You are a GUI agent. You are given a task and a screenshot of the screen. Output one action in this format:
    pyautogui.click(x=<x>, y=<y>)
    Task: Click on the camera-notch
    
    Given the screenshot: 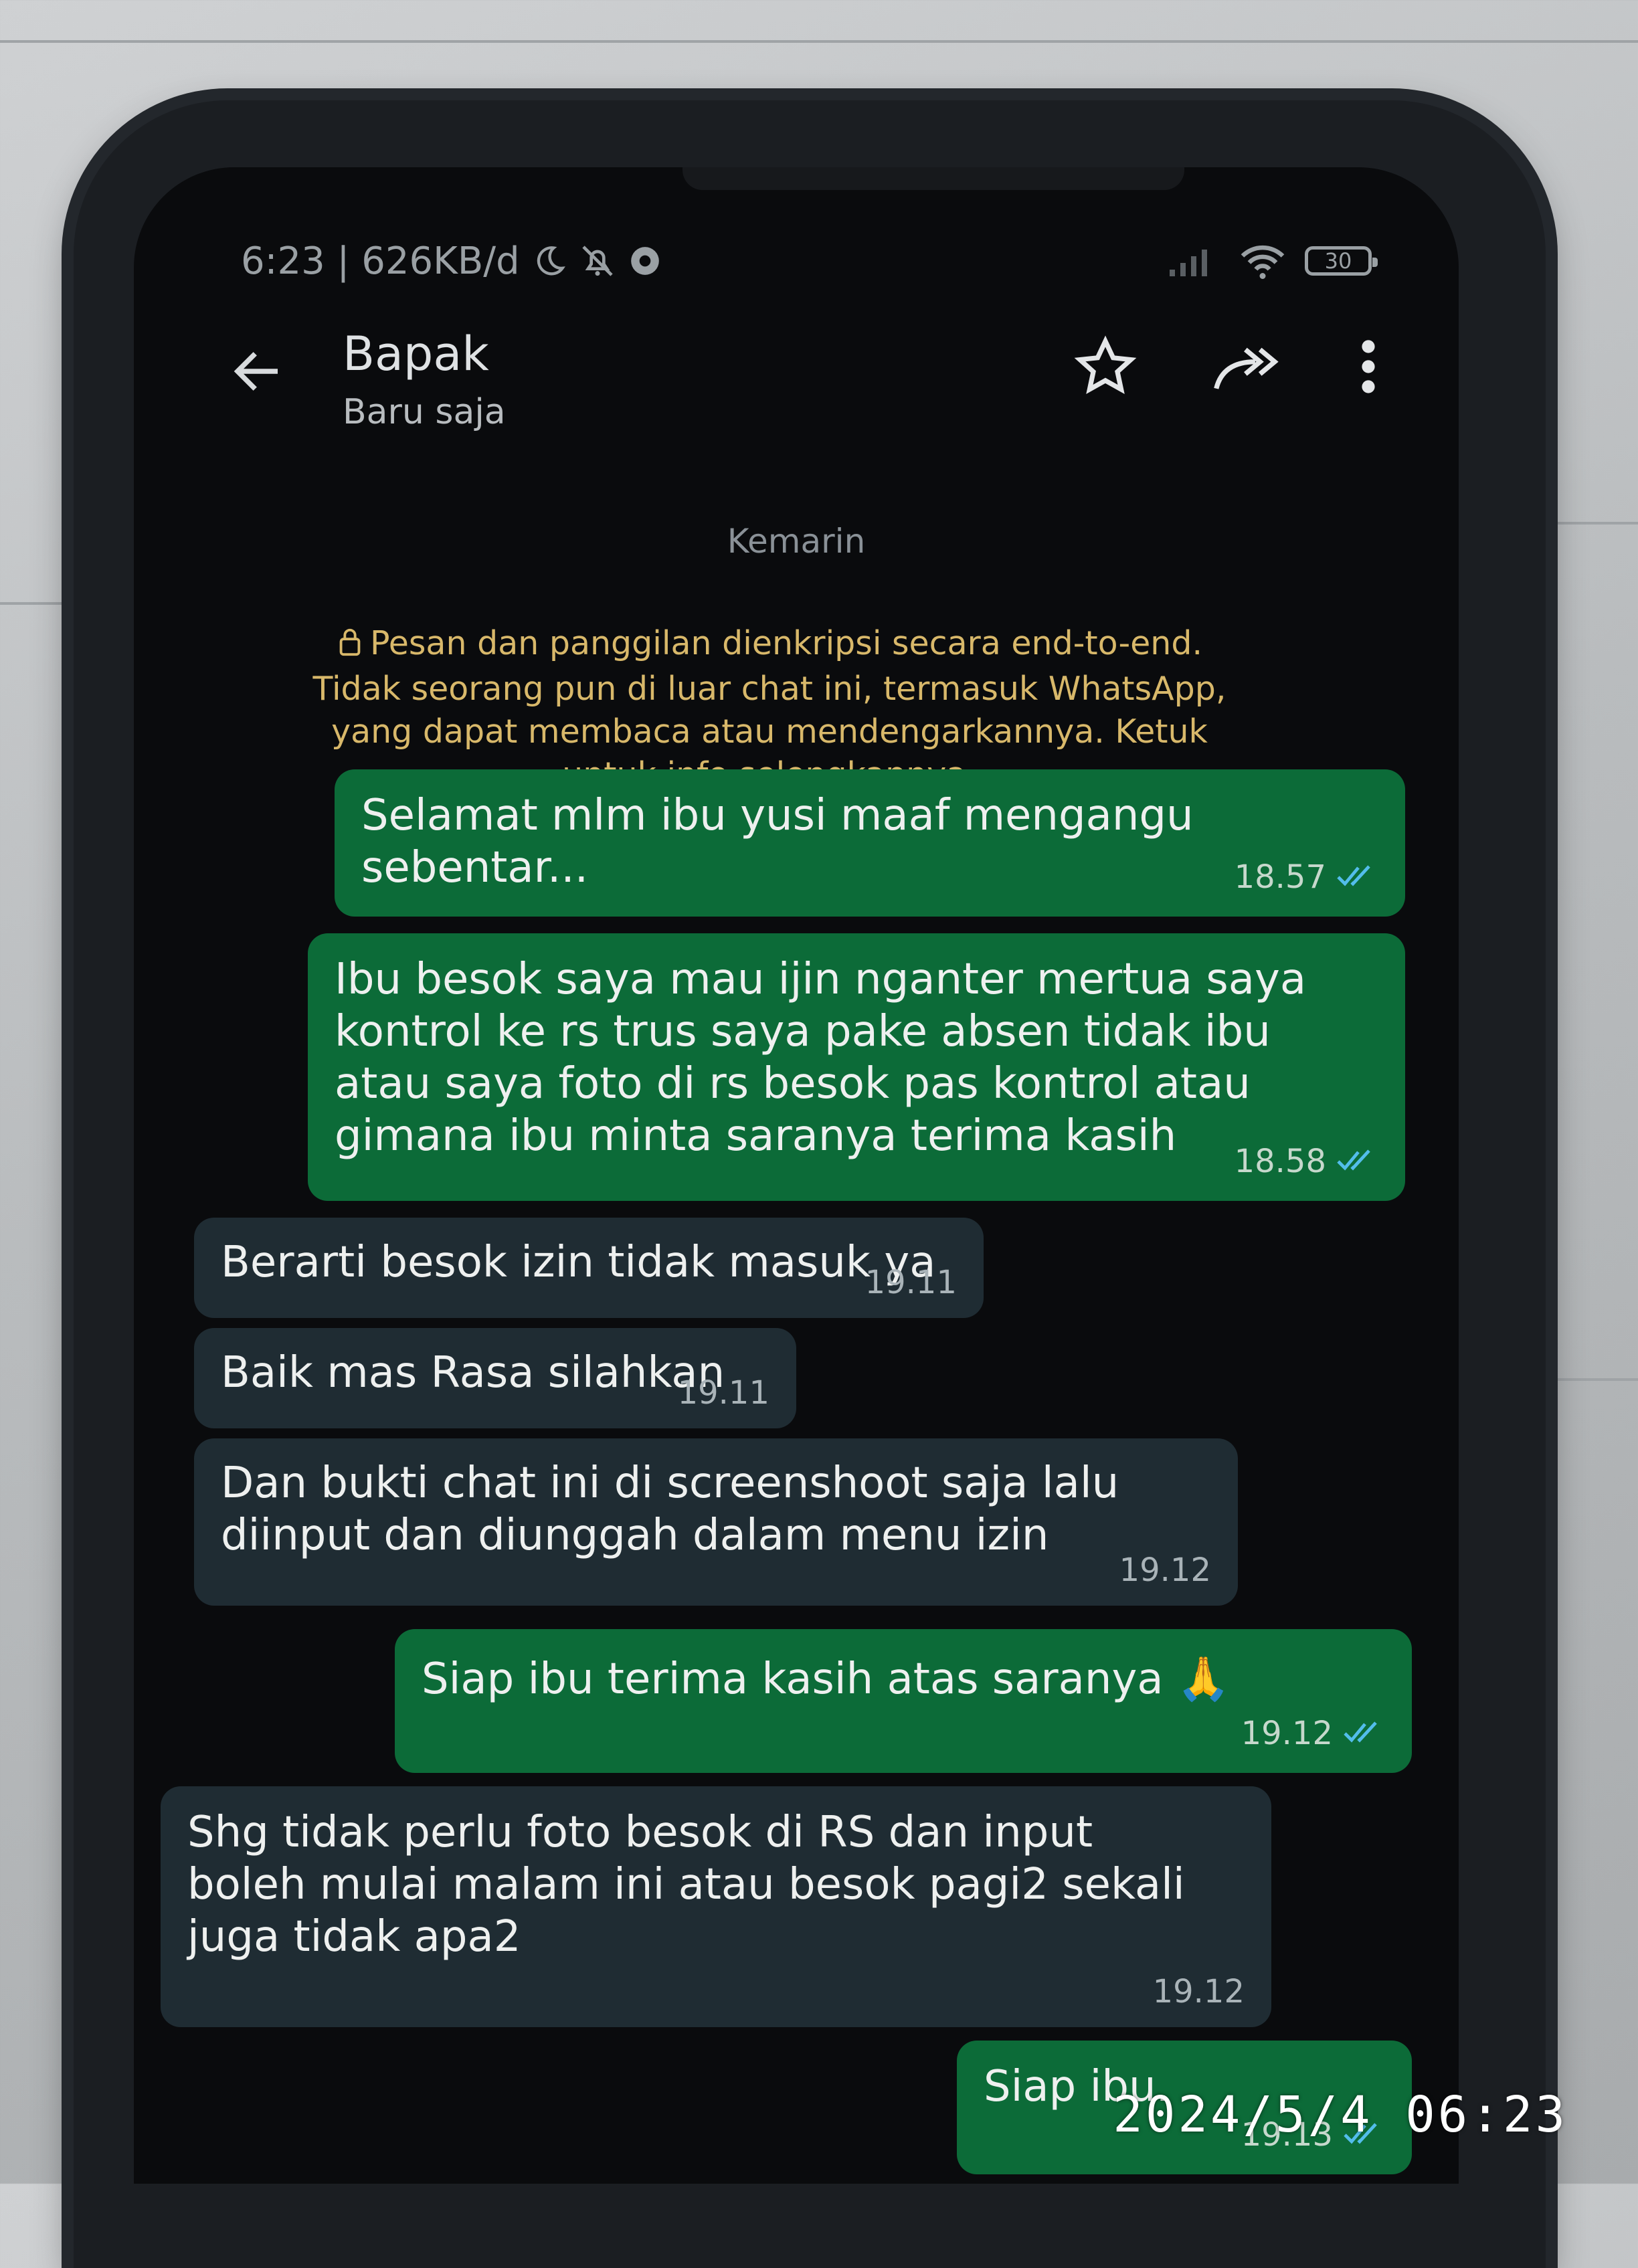 What is the action you would take?
    pyautogui.click(x=933, y=178)
    